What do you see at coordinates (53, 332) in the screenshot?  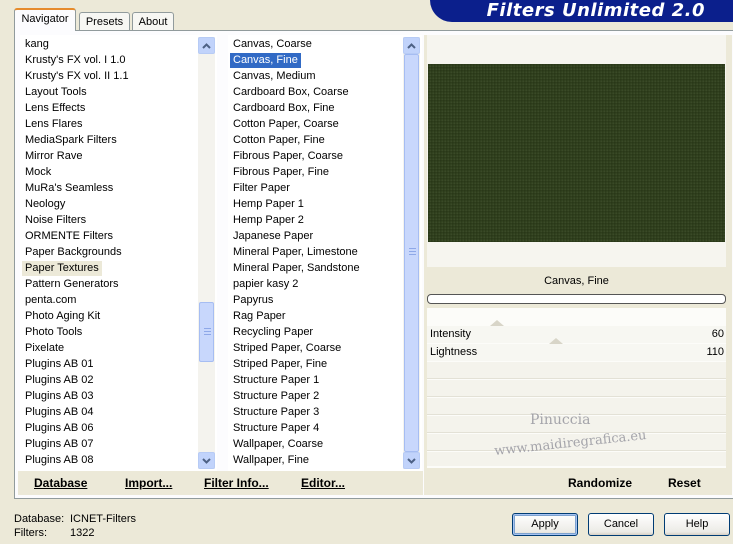 I see `category-item: Photo Tools` at bounding box center [53, 332].